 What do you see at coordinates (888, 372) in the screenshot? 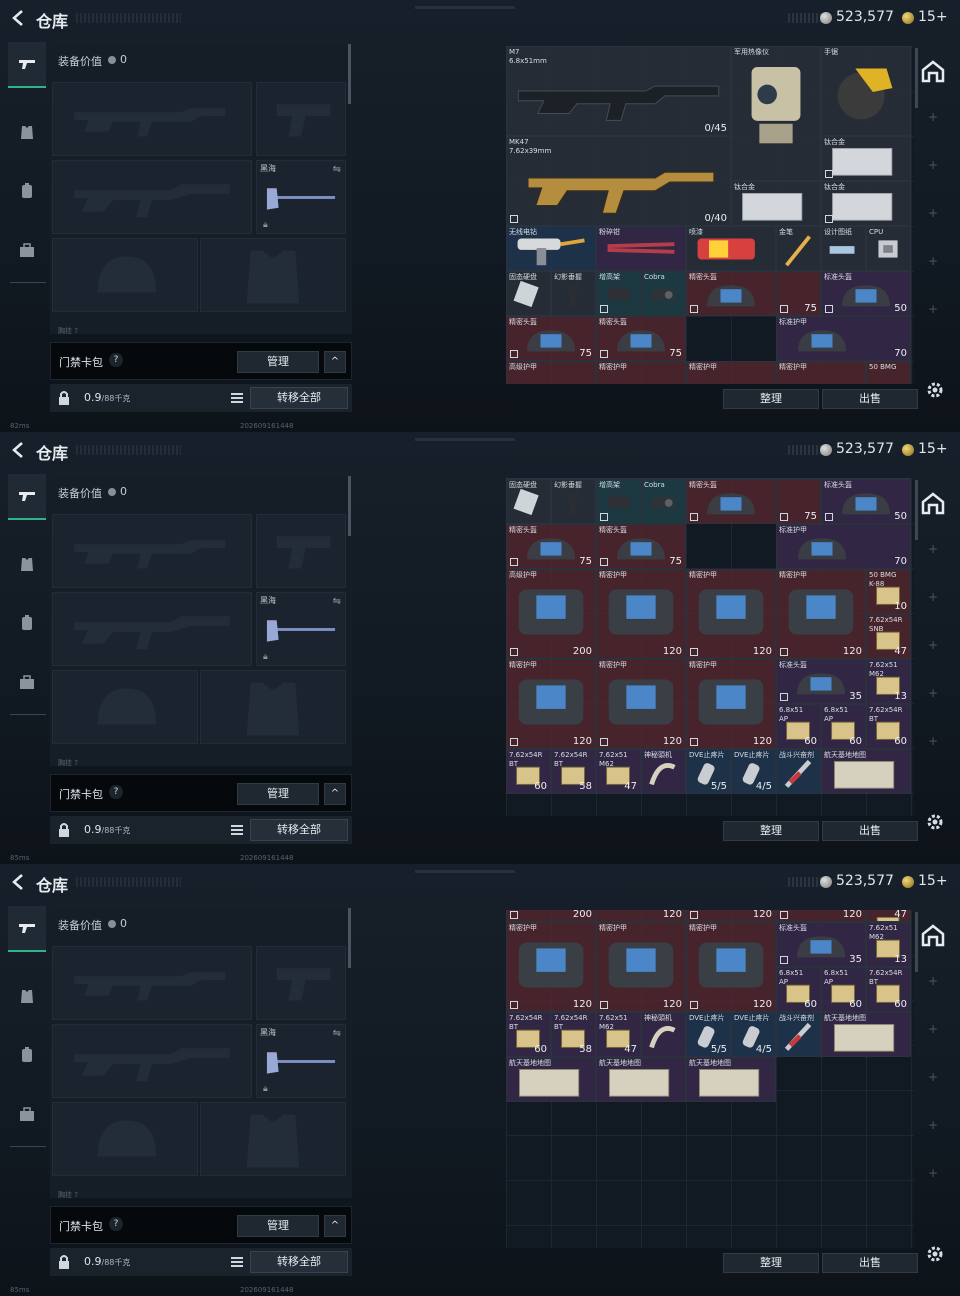
I see `storage-item: 50 BMG` at bounding box center [888, 372].